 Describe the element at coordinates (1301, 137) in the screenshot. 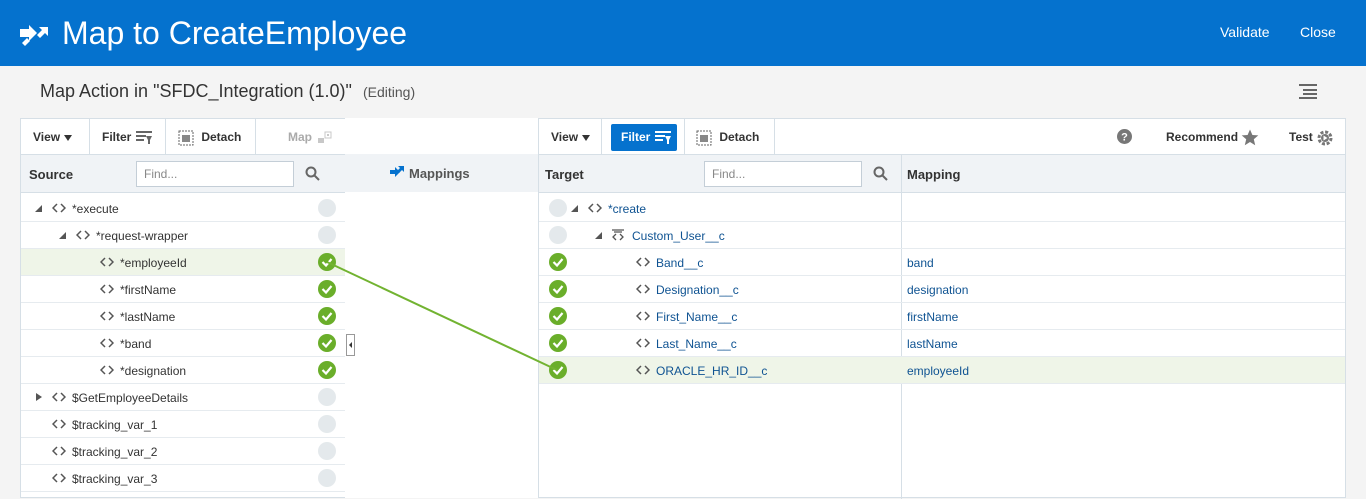

I see `test-label: Test` at that location.